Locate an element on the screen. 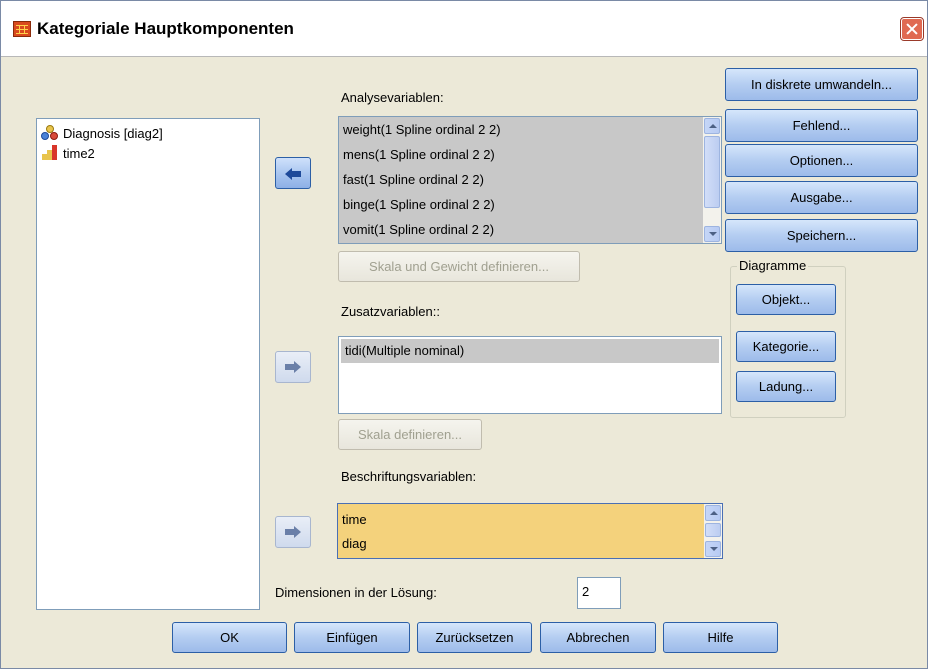 The width and height of the screenshot is (928, 669). nominal-variable-icon is located at coordinates (50, 133).